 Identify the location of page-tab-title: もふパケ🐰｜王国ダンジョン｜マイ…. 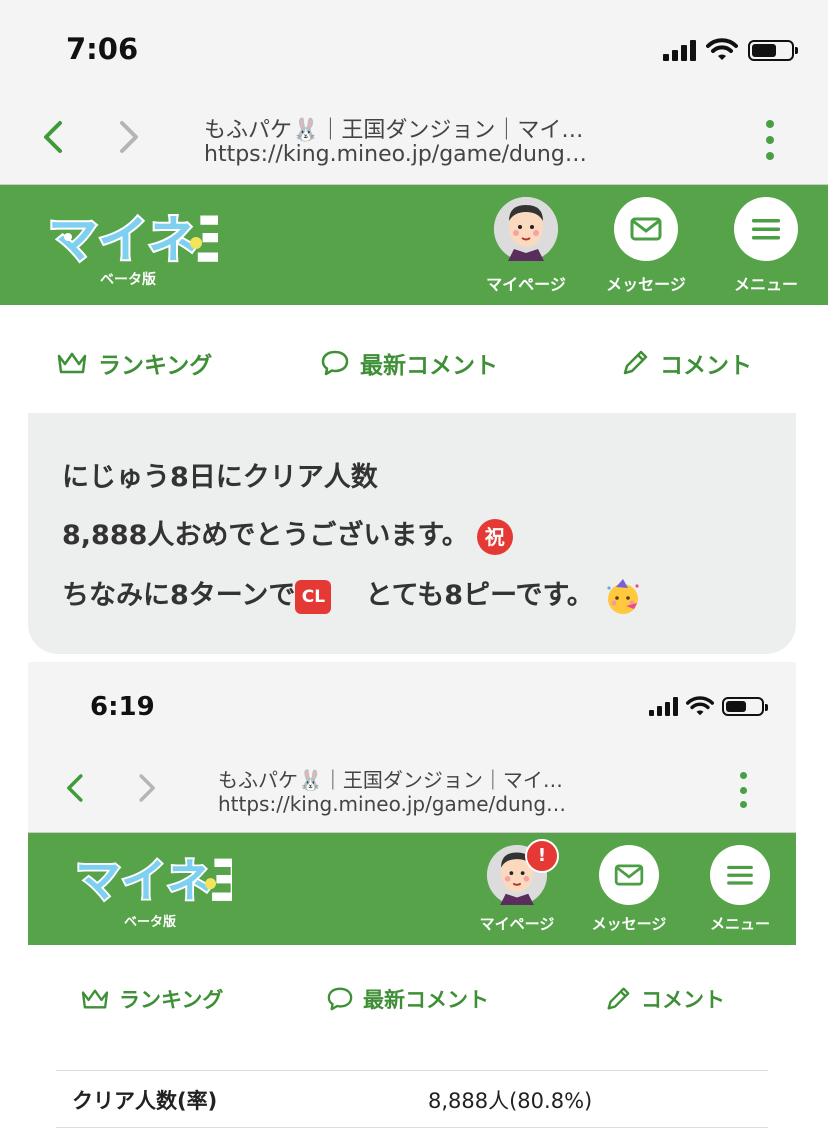
(394, 130).